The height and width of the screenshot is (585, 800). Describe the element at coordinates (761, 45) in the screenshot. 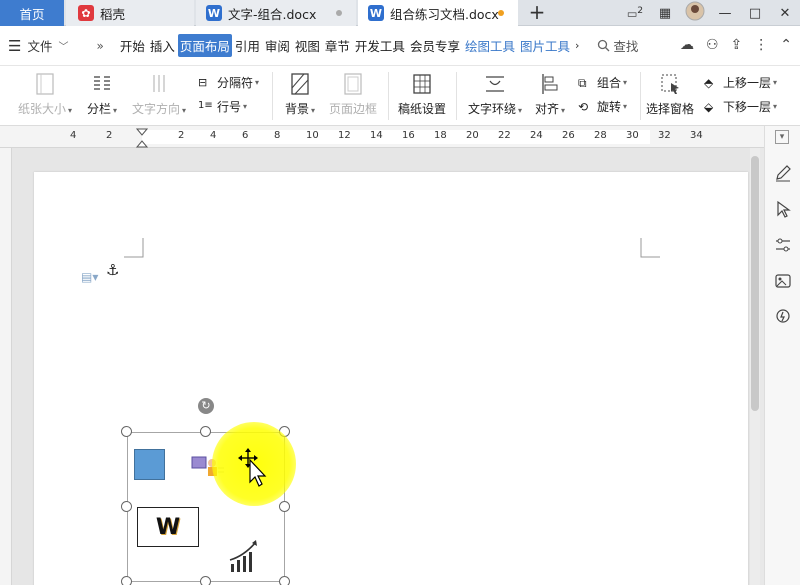

I see `more-options-icon: ⋮` at that location.